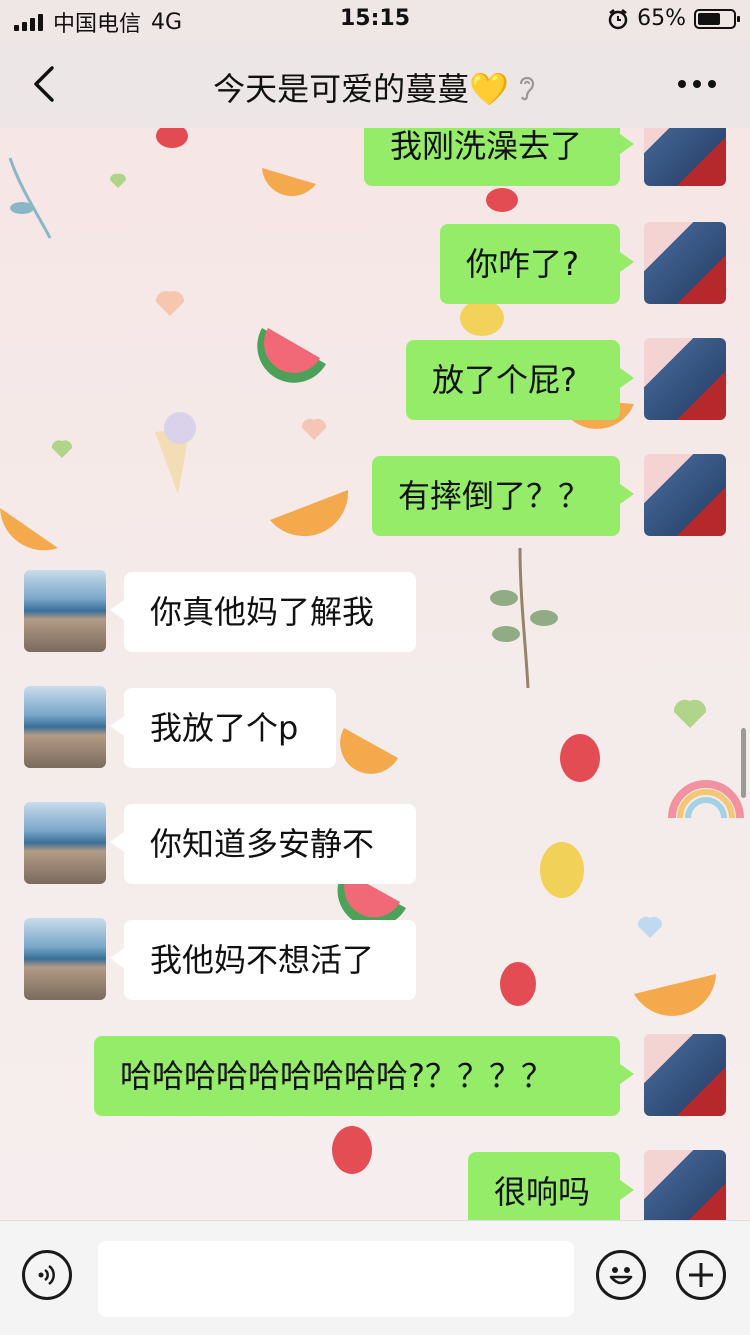 This screenshot has height=1335, width=750. I want to click on my-message-bubble: 我刚洗澡去了, so click(499, 157).